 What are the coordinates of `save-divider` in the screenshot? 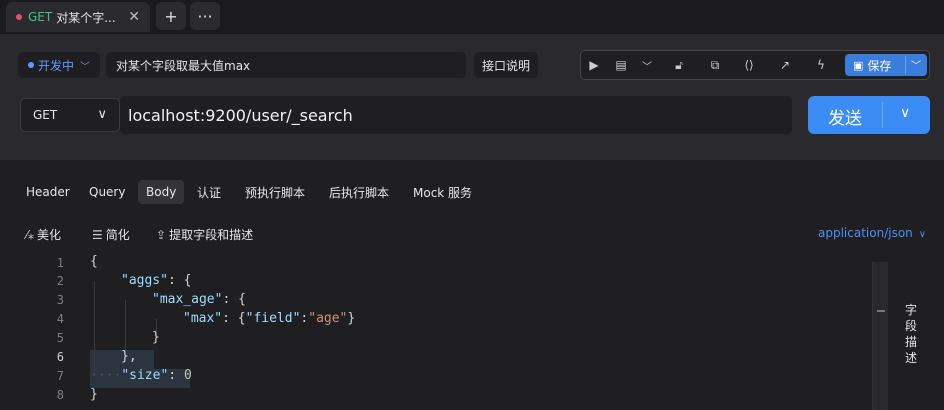 It's located at (905, 65).